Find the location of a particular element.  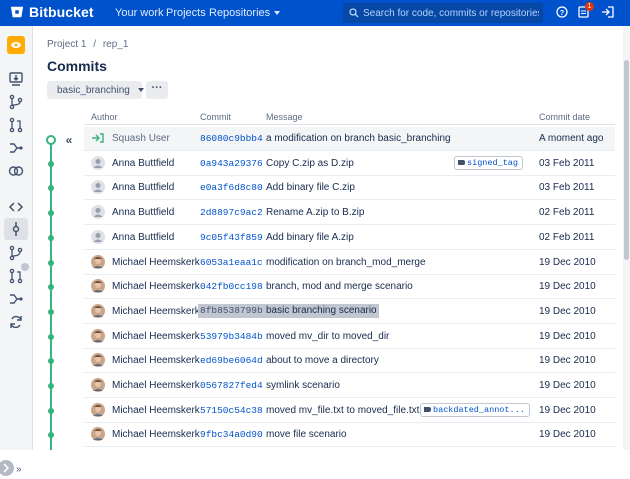

commit-message: about to move a directory is located at coordinates (322, 360).